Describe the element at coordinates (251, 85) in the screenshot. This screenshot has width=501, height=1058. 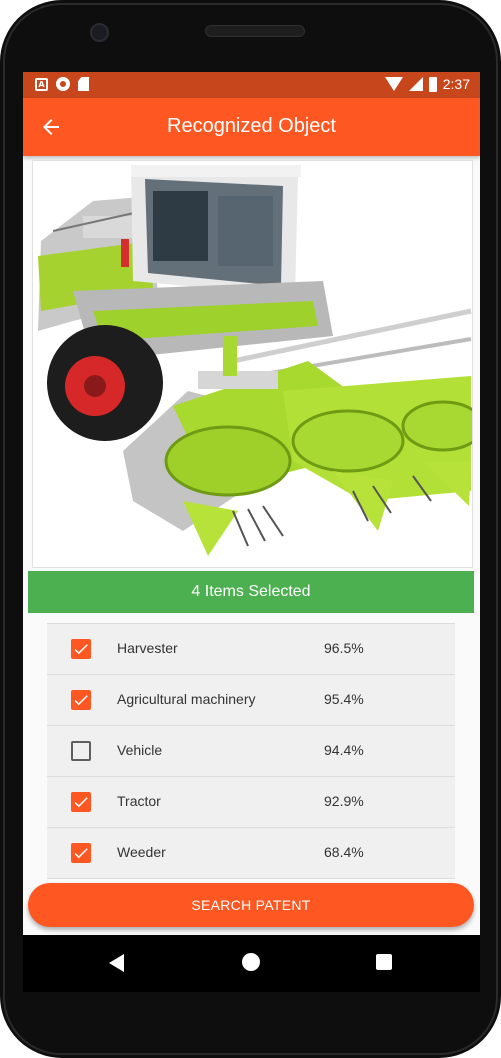
I see `status-bar: A 2:37` at that location.